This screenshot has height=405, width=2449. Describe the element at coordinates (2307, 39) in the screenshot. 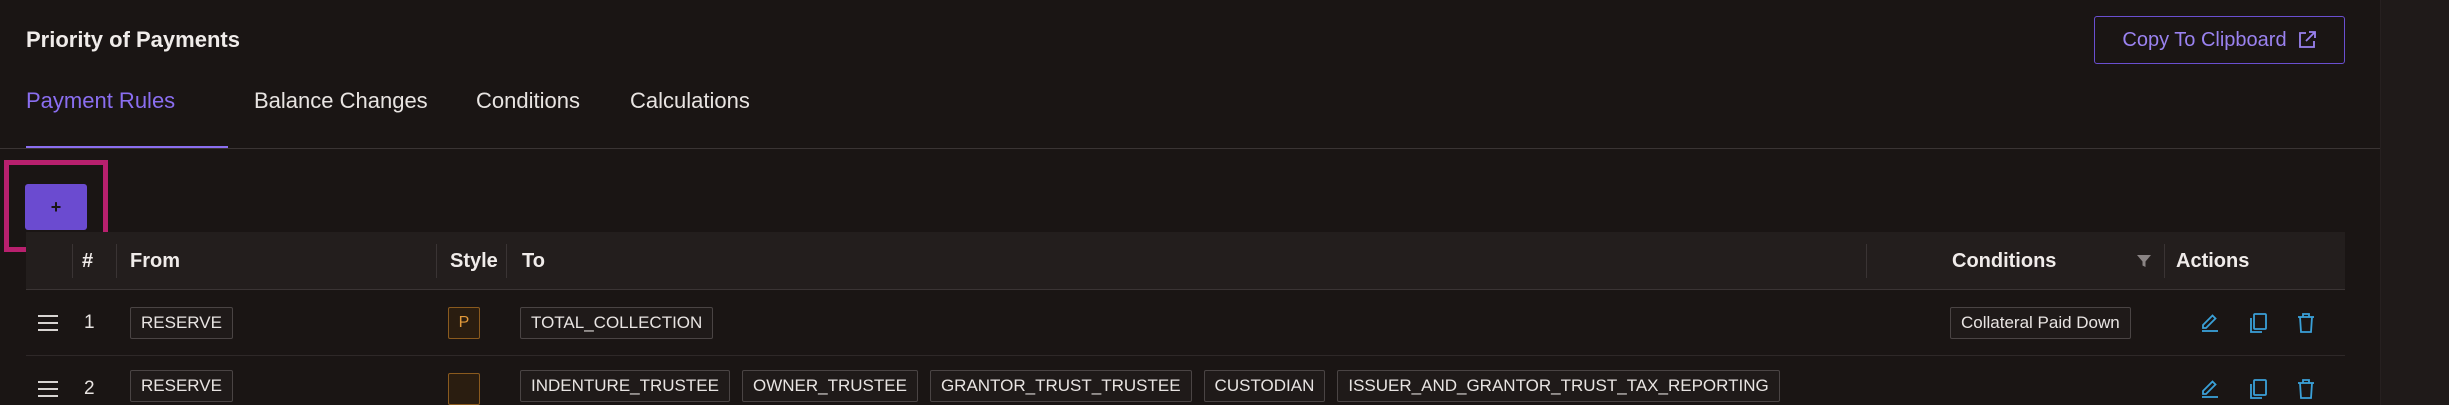

I see `external-link-icon` at that location.